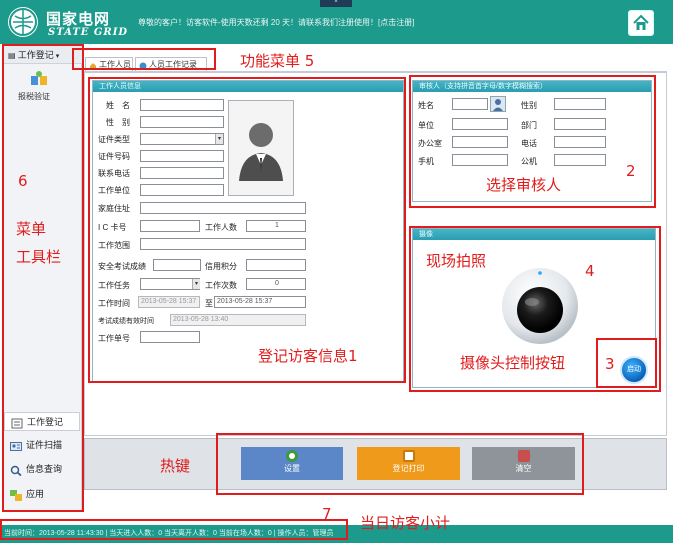 The width and height of the screenshot is (673, 543). Describe the element at coordinates (23, 22) in the screenshot. I see `state-grid-logo-icon` at that location.